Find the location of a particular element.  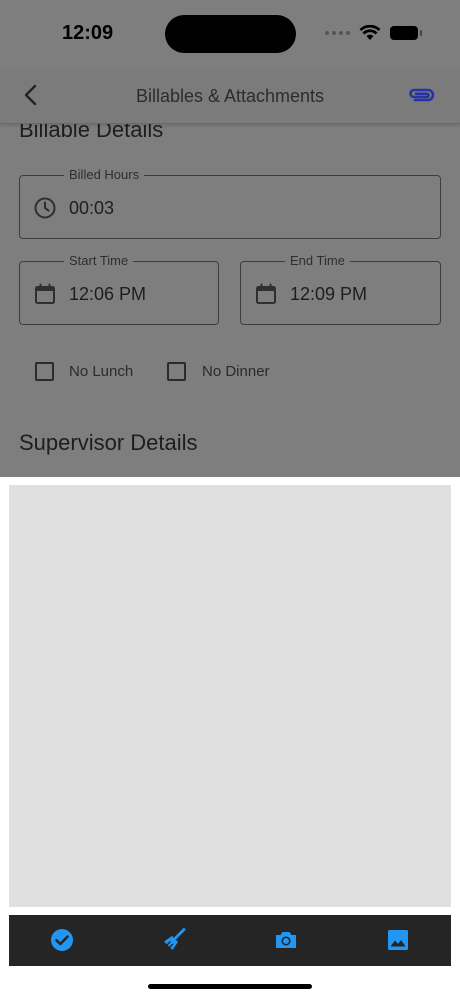

attachment-icon is located at coordinates (422, 95).